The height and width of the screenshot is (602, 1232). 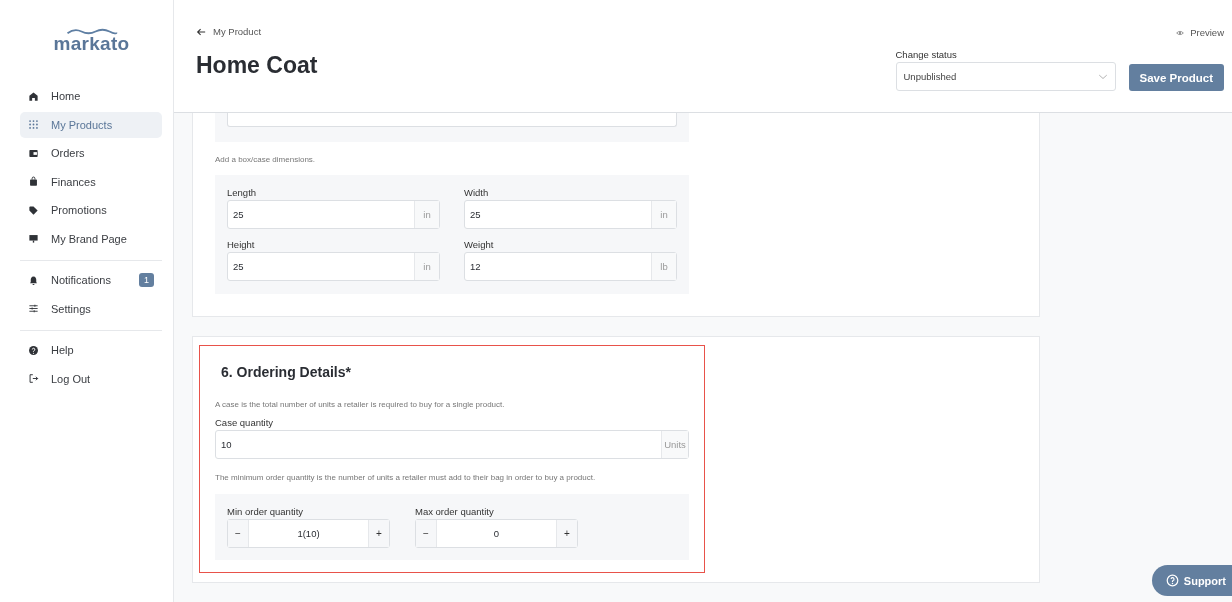 I want to click on input-field: 12 lb, so click(x=570, y=266).